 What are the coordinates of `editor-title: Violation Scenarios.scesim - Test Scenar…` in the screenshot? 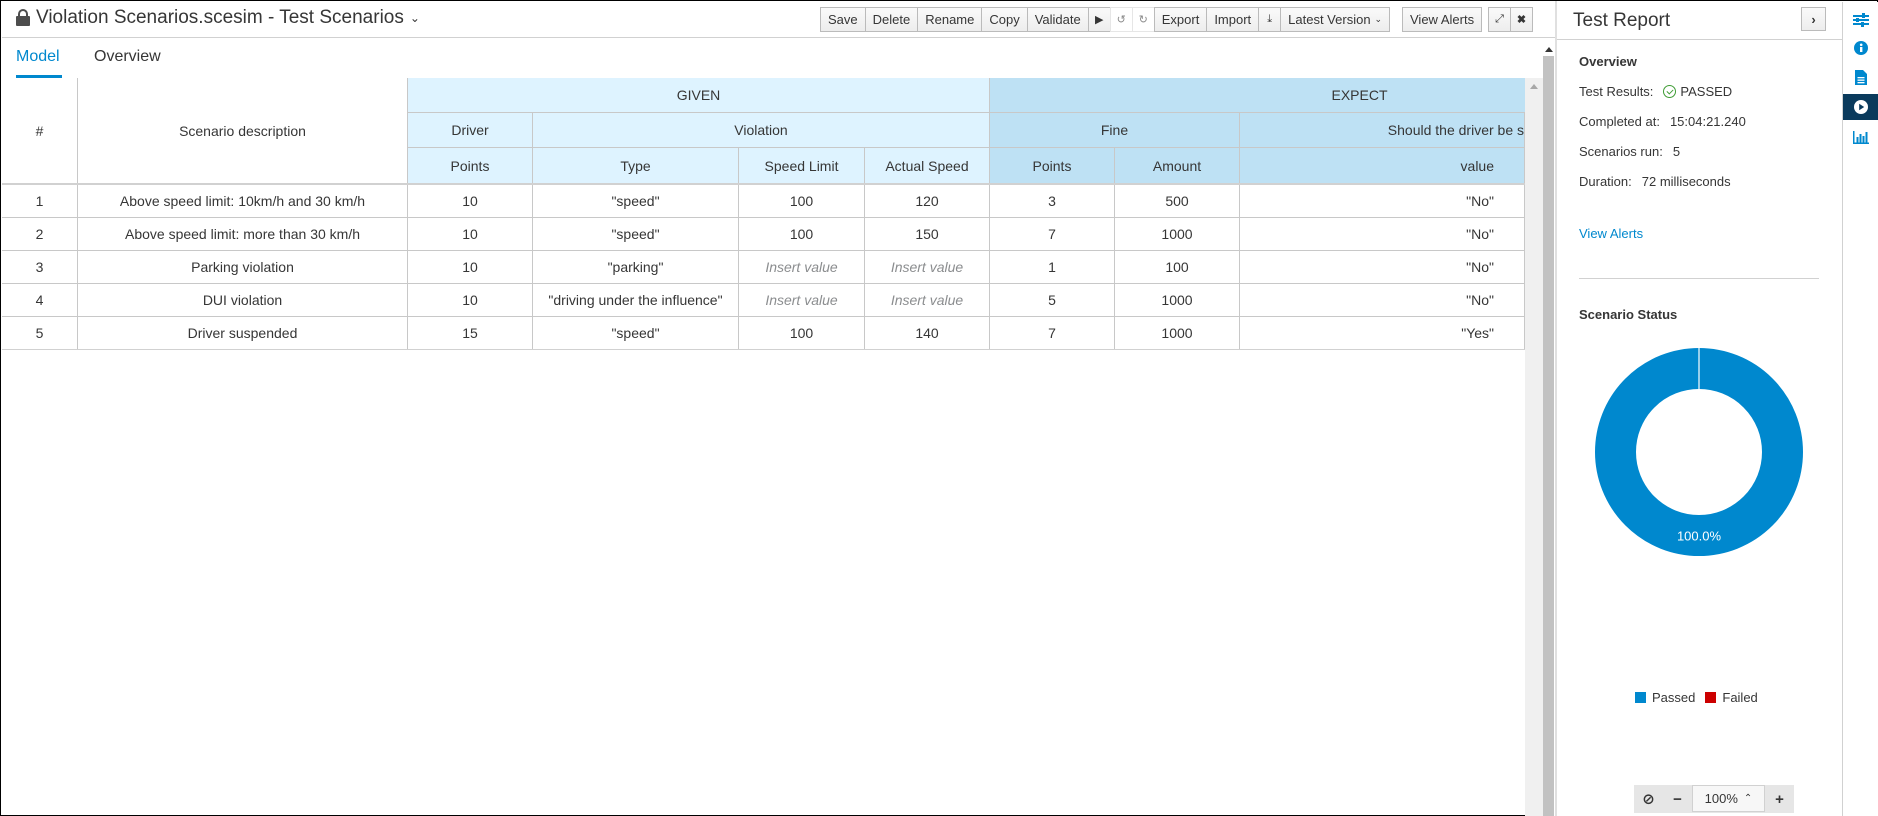 It's located at (218, 18).